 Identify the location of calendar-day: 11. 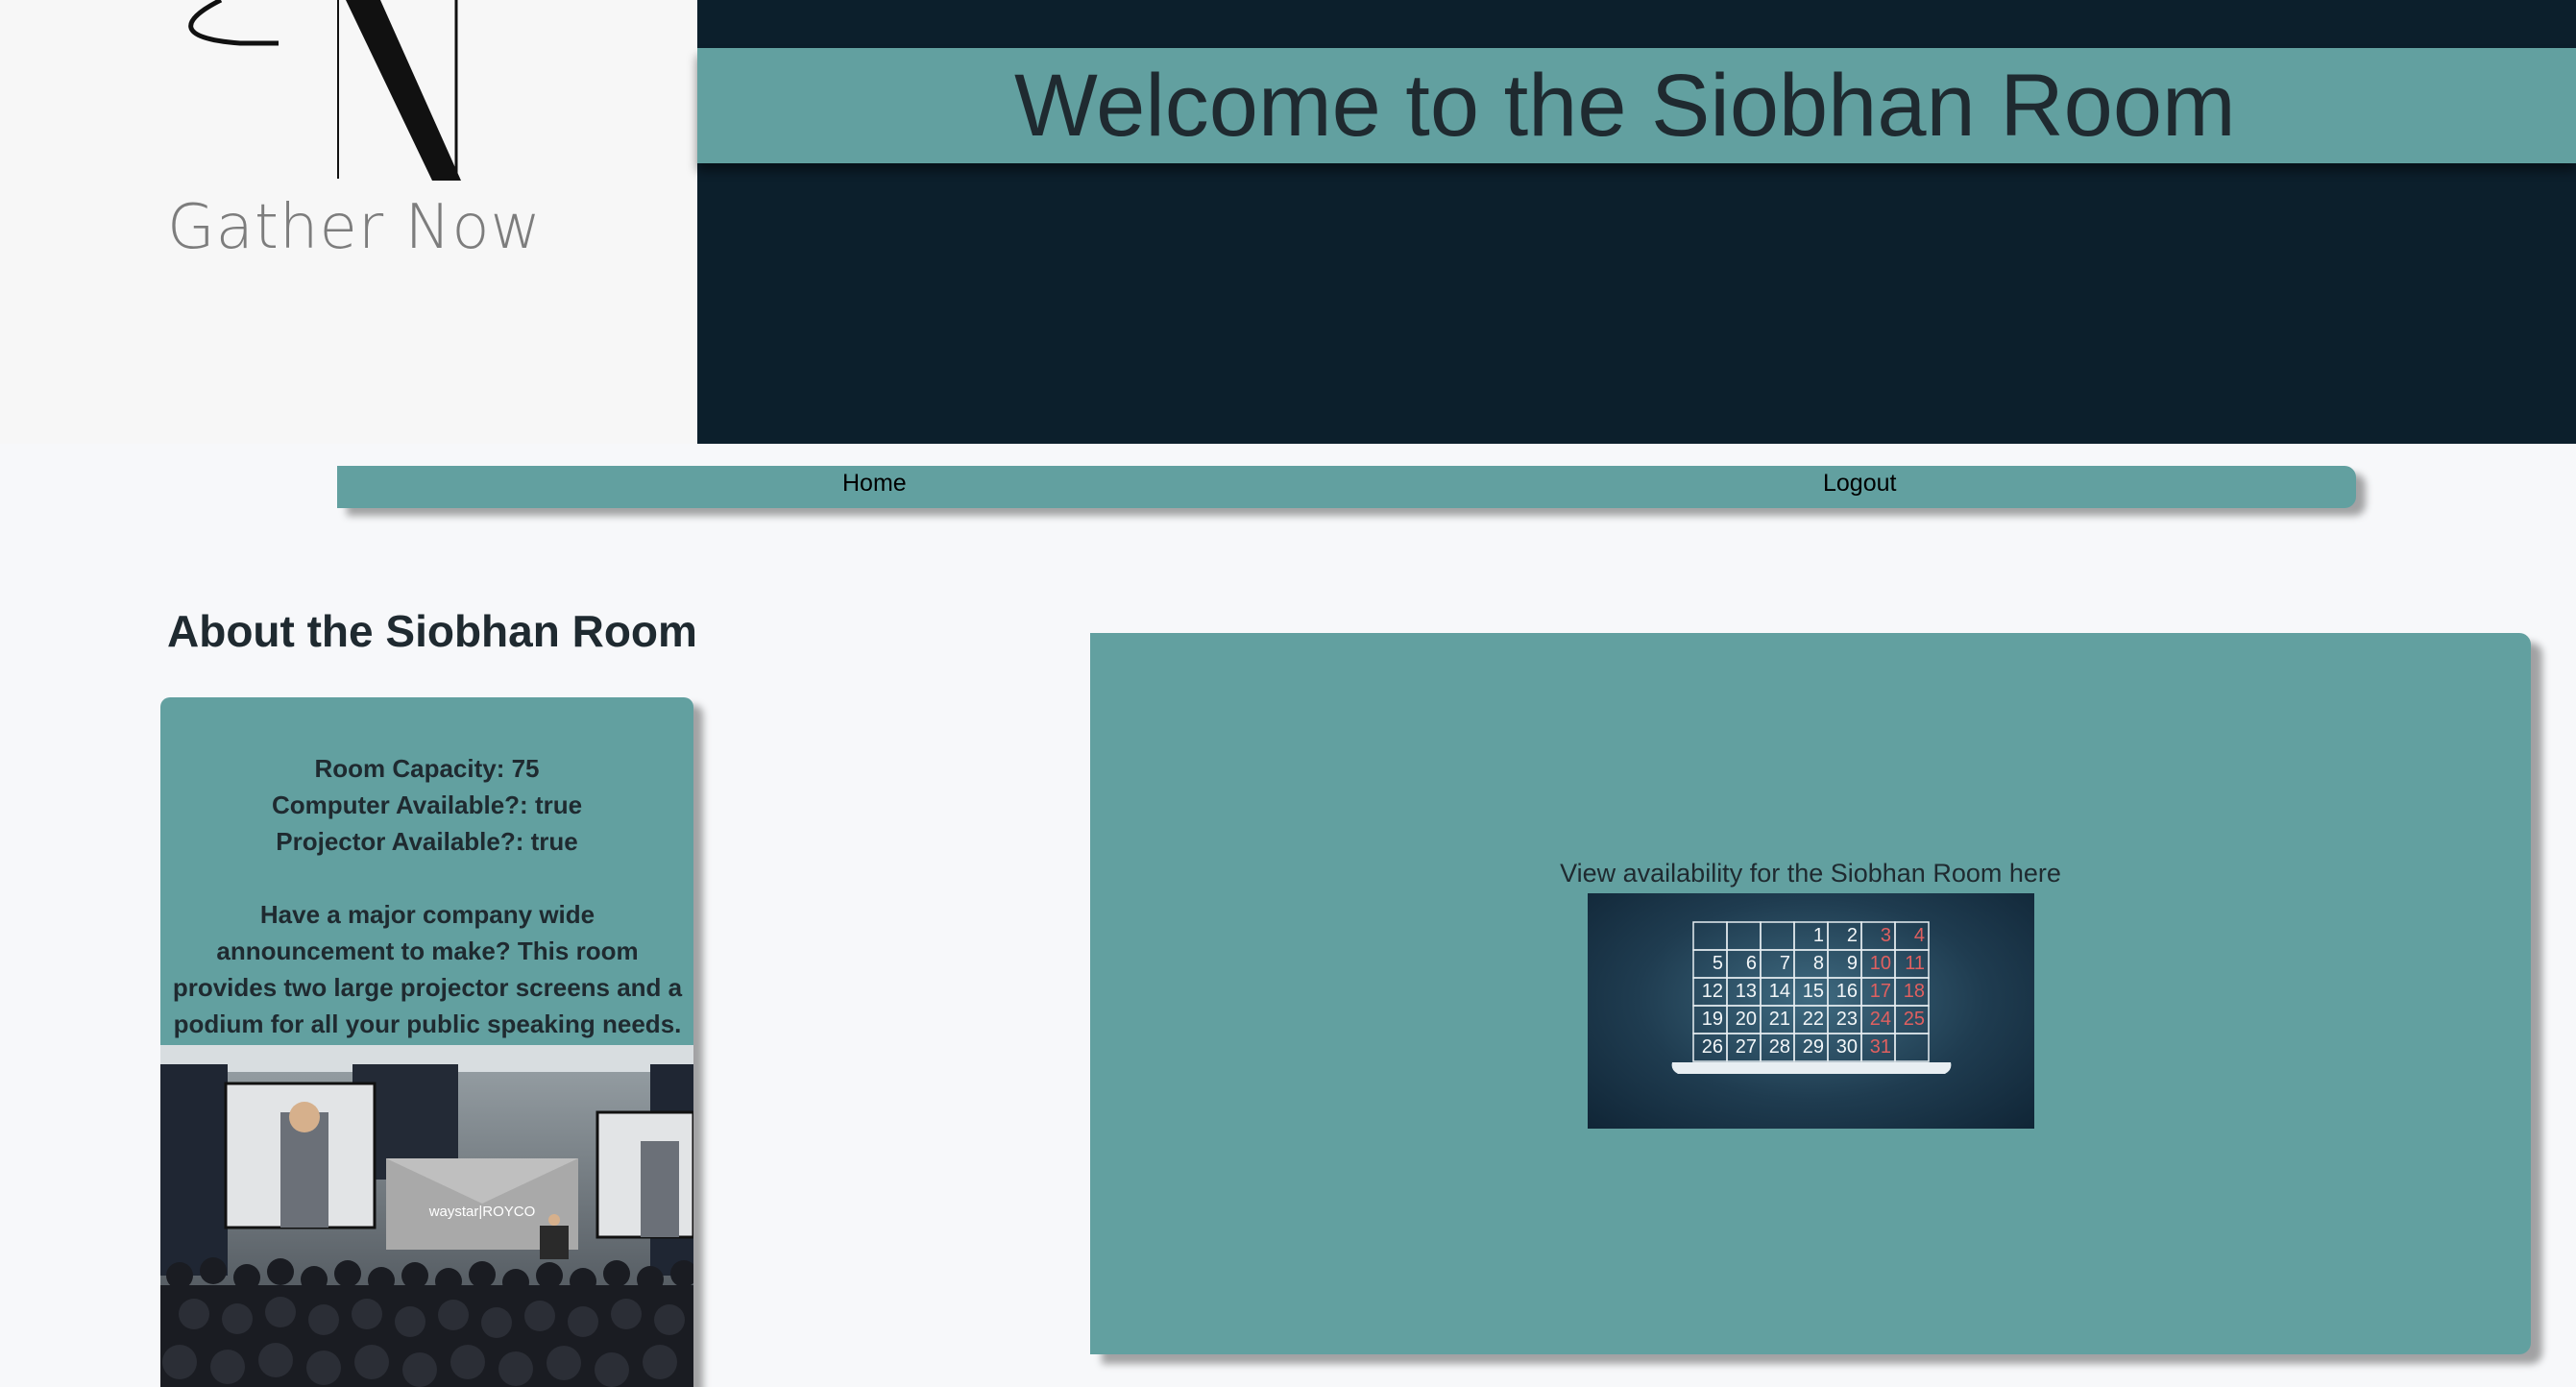
(1915, 963).